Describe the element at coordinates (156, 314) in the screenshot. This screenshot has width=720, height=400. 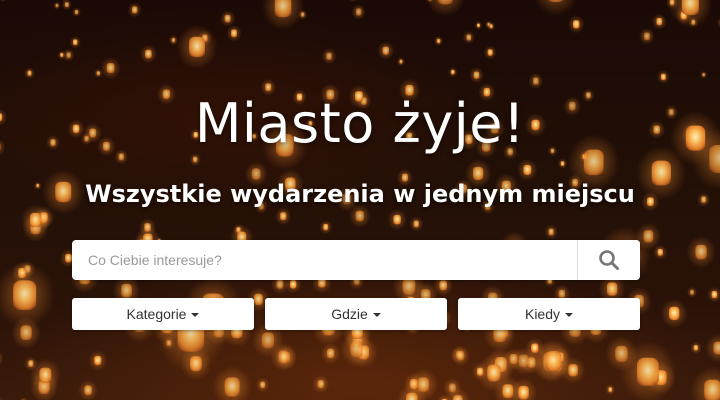
I see `category-dropdown-label: Kategorie` at that location.